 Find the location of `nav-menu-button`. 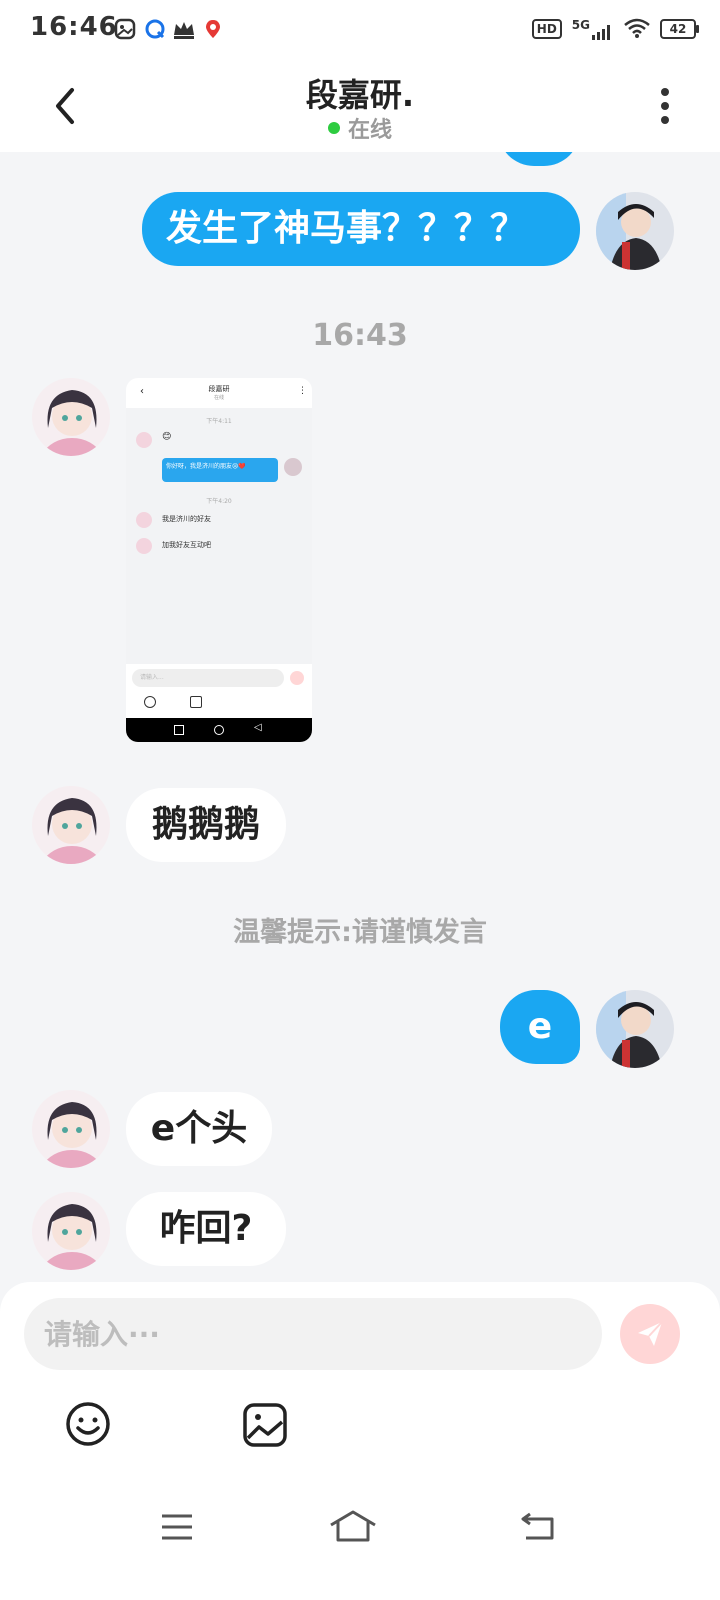

nav-menu-button is located at coordinates (177, 1527).